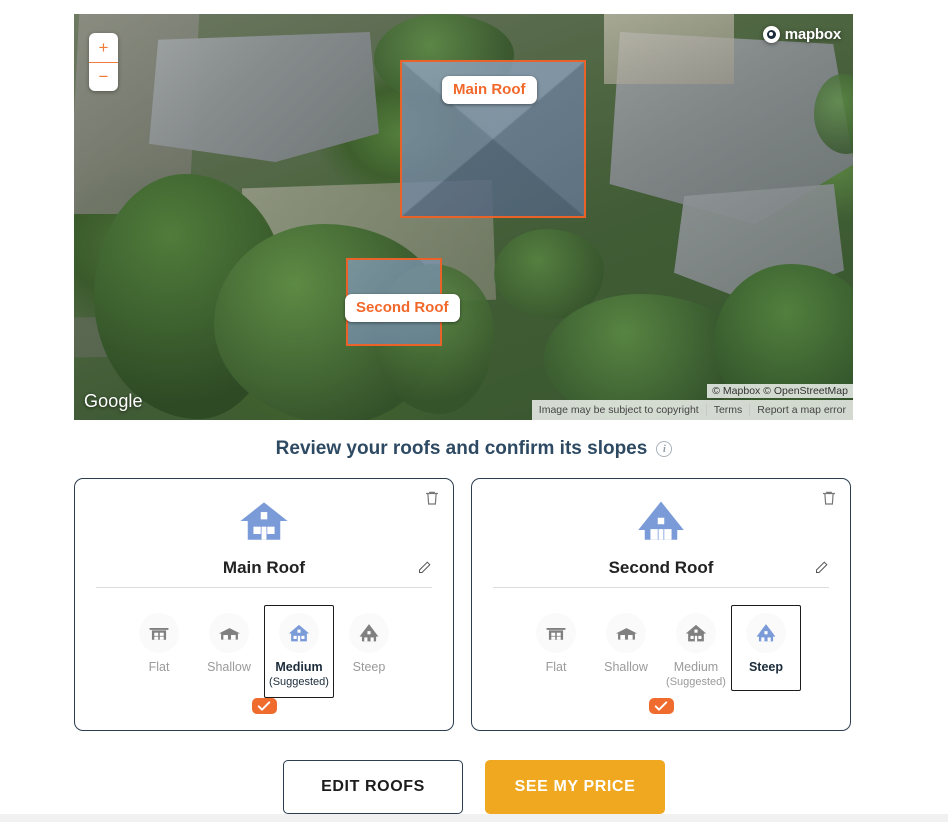 This screenshot has width=948, height=822. I want to click on slope-selector-main: Flat Shallow Medium (Suggested) Steep, so click(264, 651).